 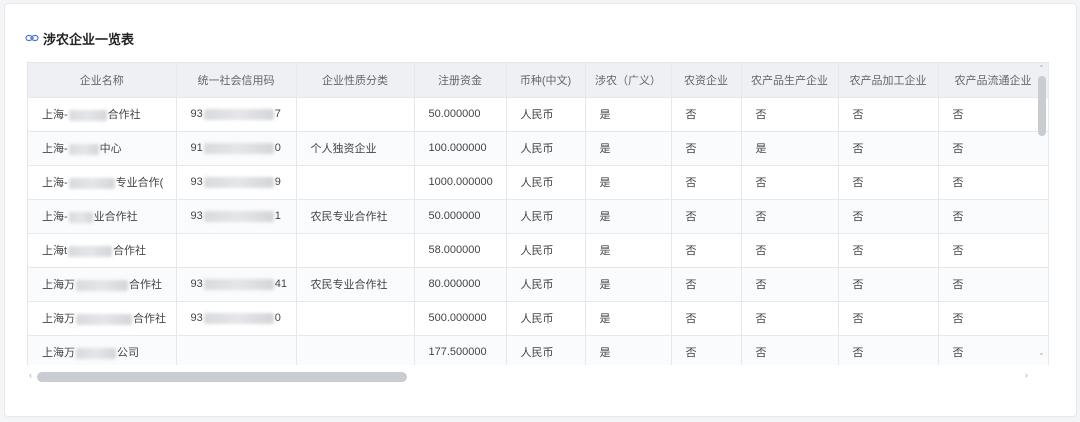 I want to click on cell-credit-code: 91 0, so click(x=236, y=148).